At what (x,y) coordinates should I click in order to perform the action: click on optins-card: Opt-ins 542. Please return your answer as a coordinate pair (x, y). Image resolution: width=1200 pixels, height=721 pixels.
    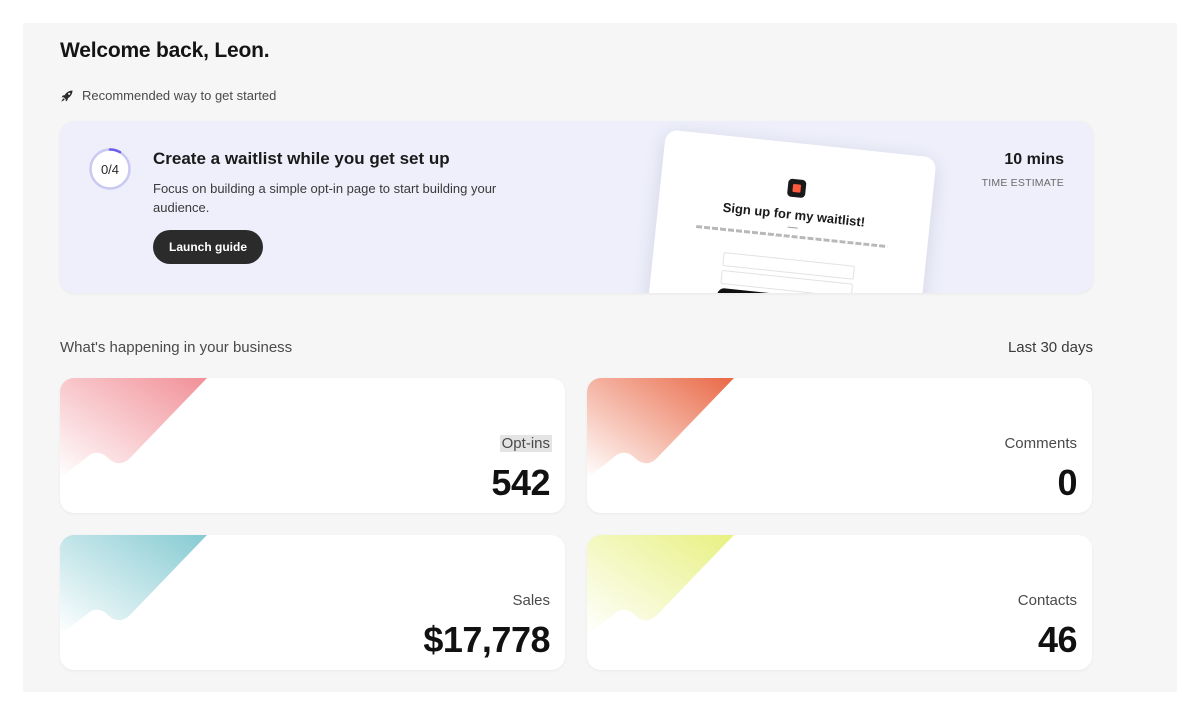
    Looking at the image, I should click on (312, 445).